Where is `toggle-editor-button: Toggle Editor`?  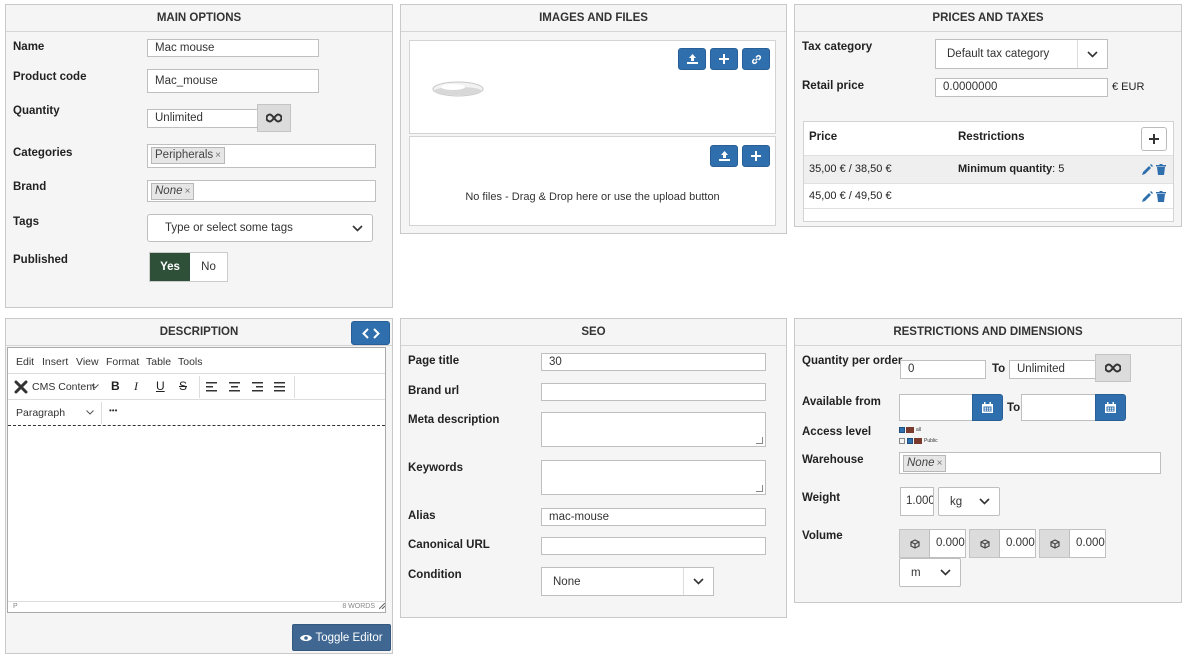 toggle-editor-button: Toggle Editor is located at coordinates (341, 637).